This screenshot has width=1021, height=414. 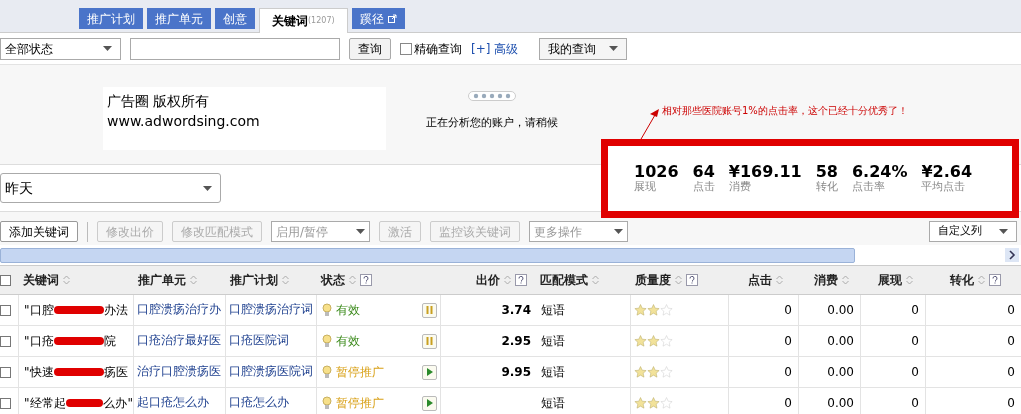 What do you see at coordinates (765, 171) in the screenshot?
I see `stat-value: ¥169.11` at bounding box center [765, 171].